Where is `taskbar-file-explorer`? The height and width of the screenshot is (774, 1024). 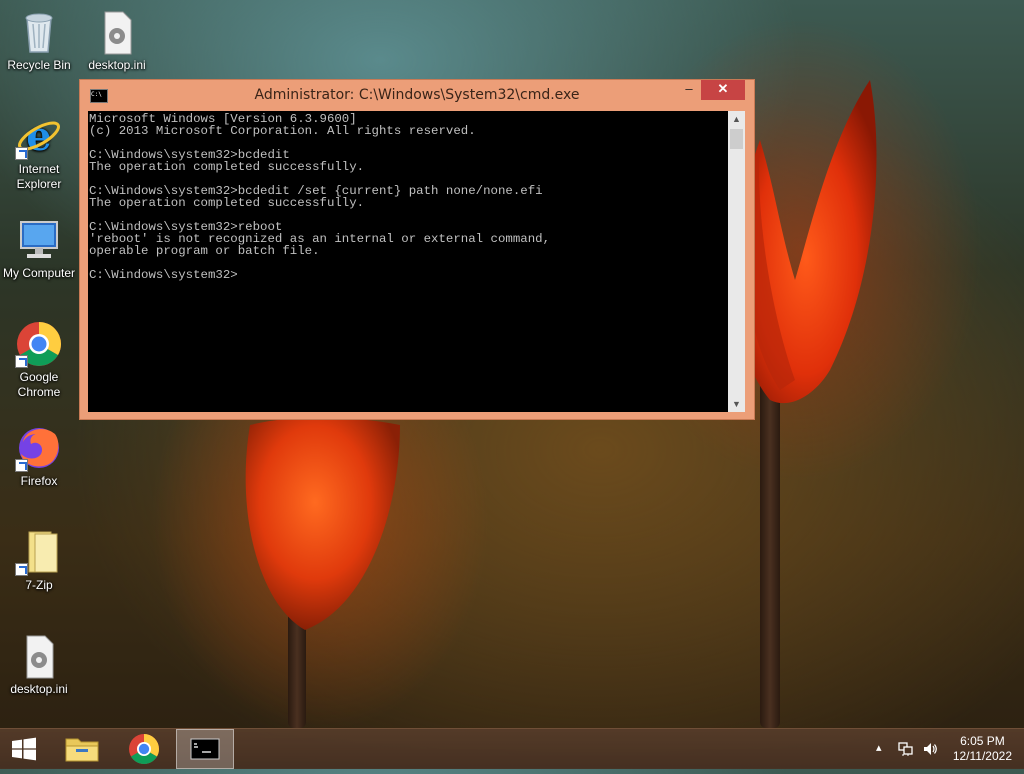 taskbar-file-explorer is located at coordinates (82, 749).